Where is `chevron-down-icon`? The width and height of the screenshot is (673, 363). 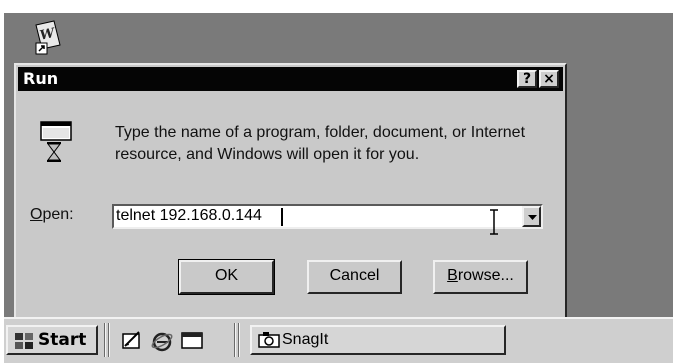
chevron-down-icon is located at coordinates (532, 217).